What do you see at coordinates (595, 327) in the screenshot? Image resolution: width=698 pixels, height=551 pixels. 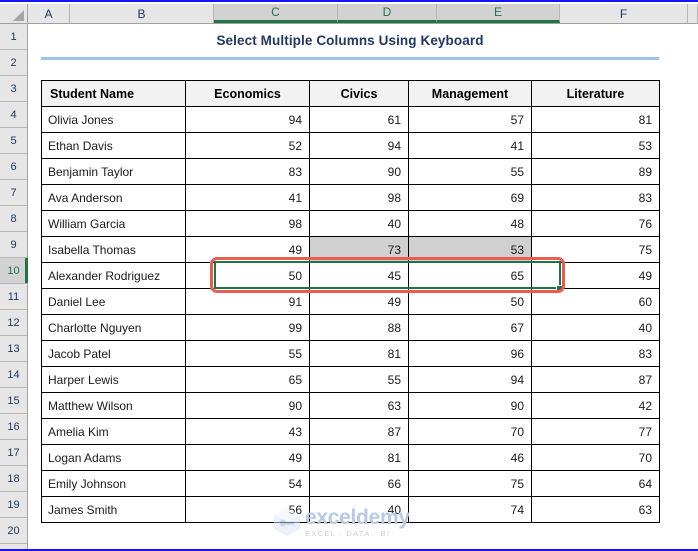 I see `cell-f13: 40` at bounding box center [595, 327].